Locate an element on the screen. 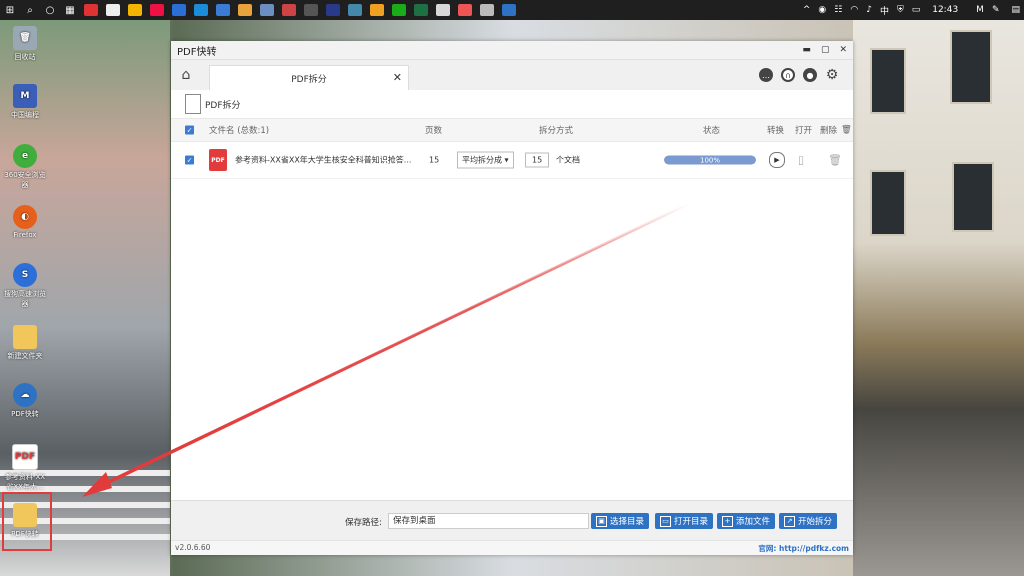  desktop-icon-app: M 中国编程 is located at coordinates (25, 102).